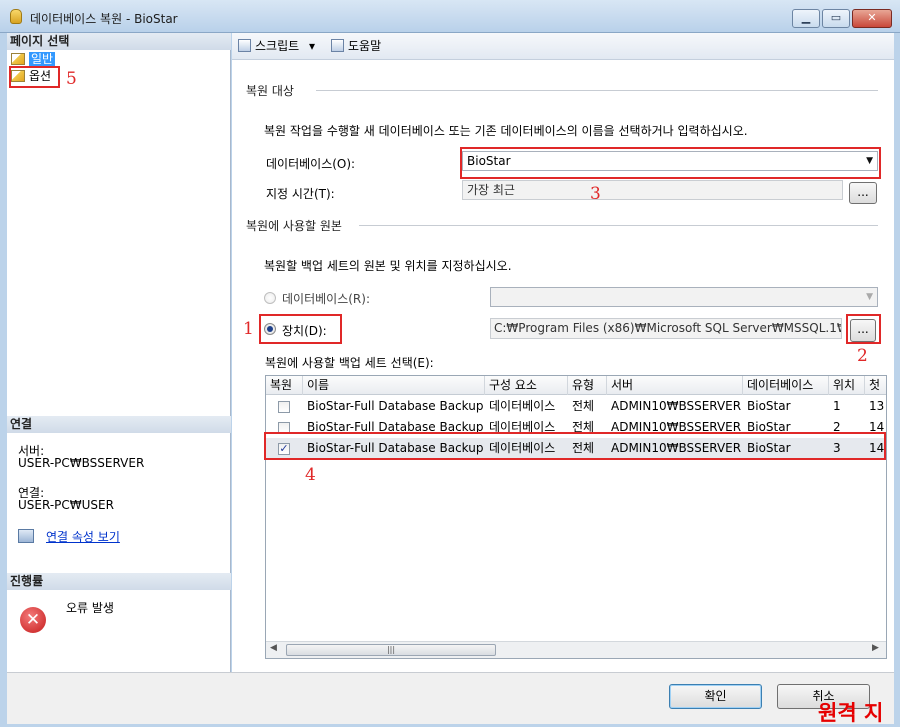 The image size is (900, 727). What do you see at coordinates (595, 194) in the screenshot?
I see `annotation-number-3: 3` at bounding box center [595, 194].